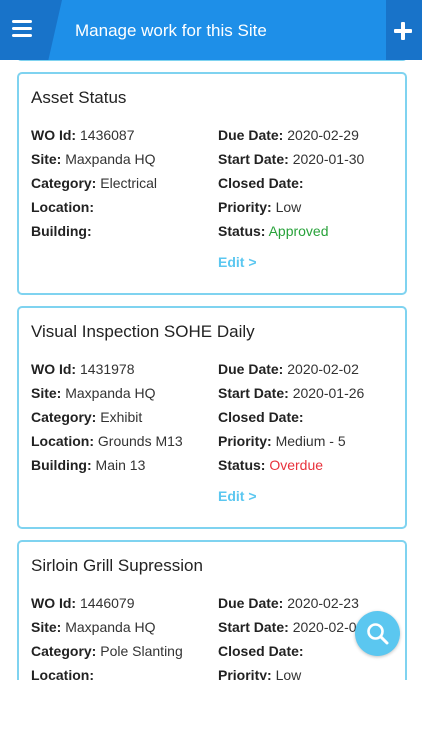  I want to click on due-date-field: Due Date: 2020-02-23, so click(288, 603).